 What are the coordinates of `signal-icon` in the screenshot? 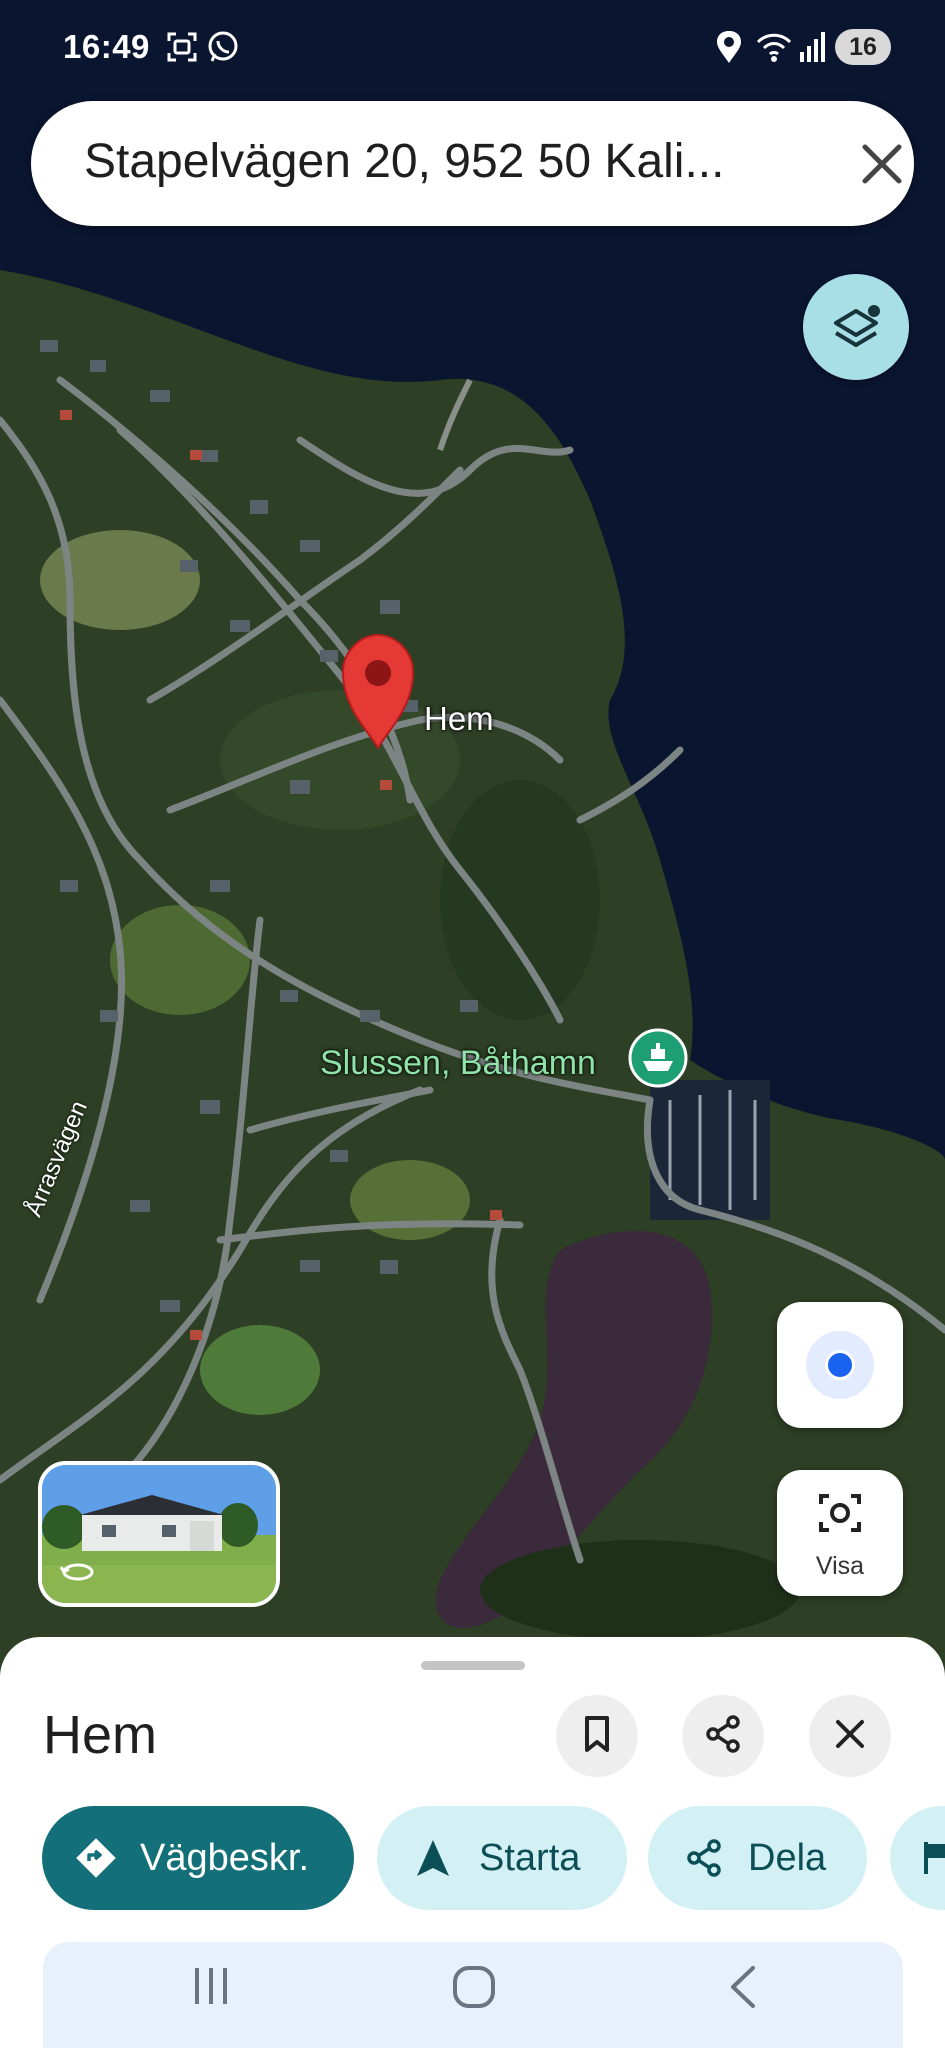 It's located at (812, 51).